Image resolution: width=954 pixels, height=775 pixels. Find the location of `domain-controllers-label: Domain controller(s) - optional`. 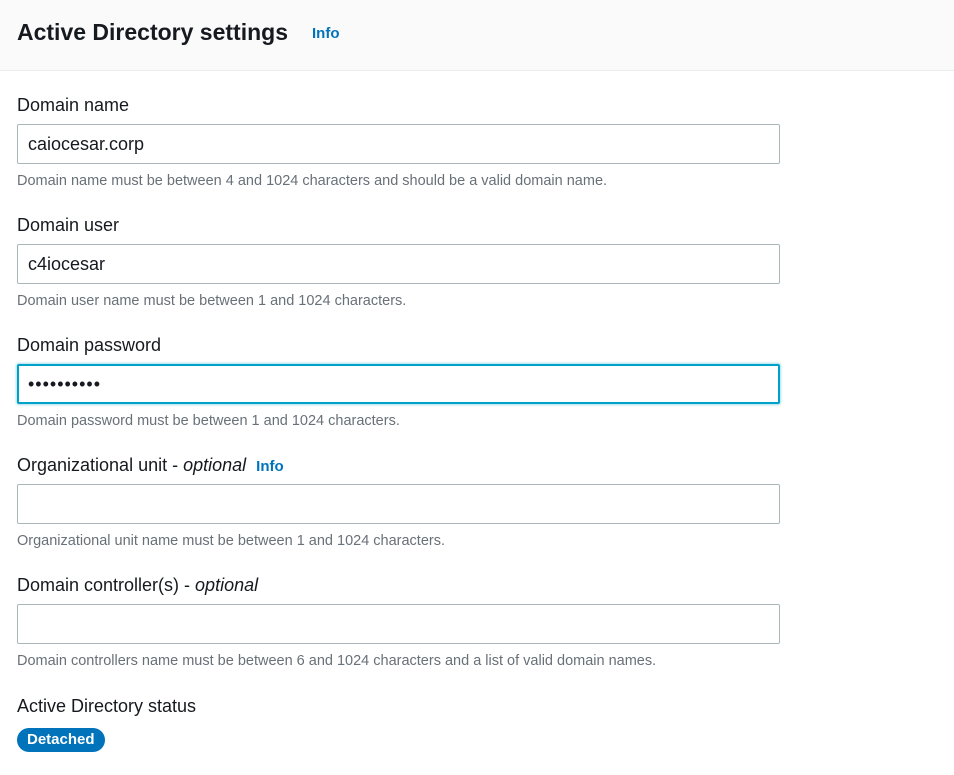

domain-controllers-label: Domain controller(s) - optional is located at coordinates (398, 585).